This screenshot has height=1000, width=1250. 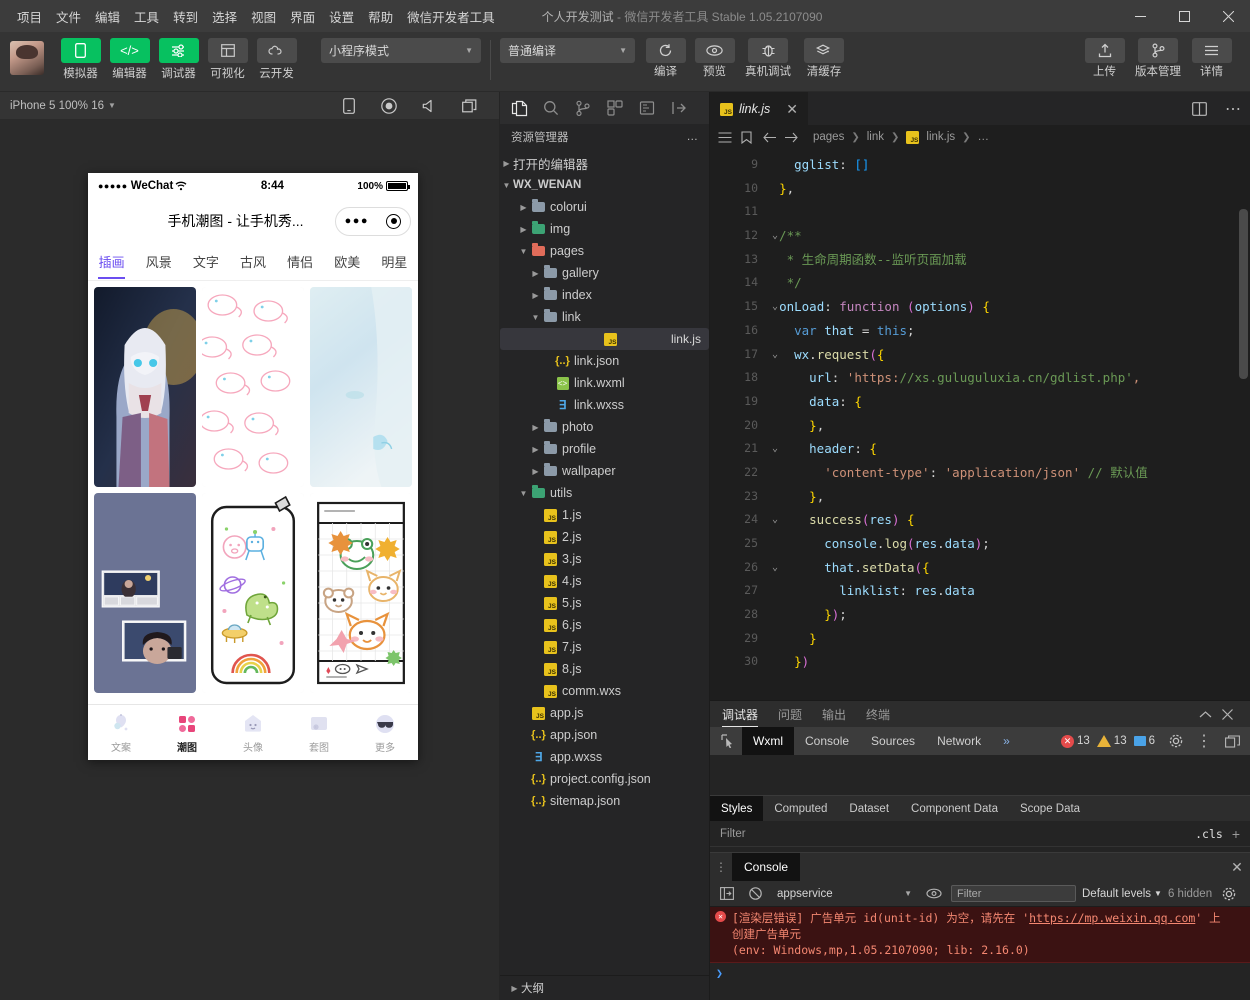 I want to click on tree-row-7-js: JS 7.js, so click(x=604, y=647).